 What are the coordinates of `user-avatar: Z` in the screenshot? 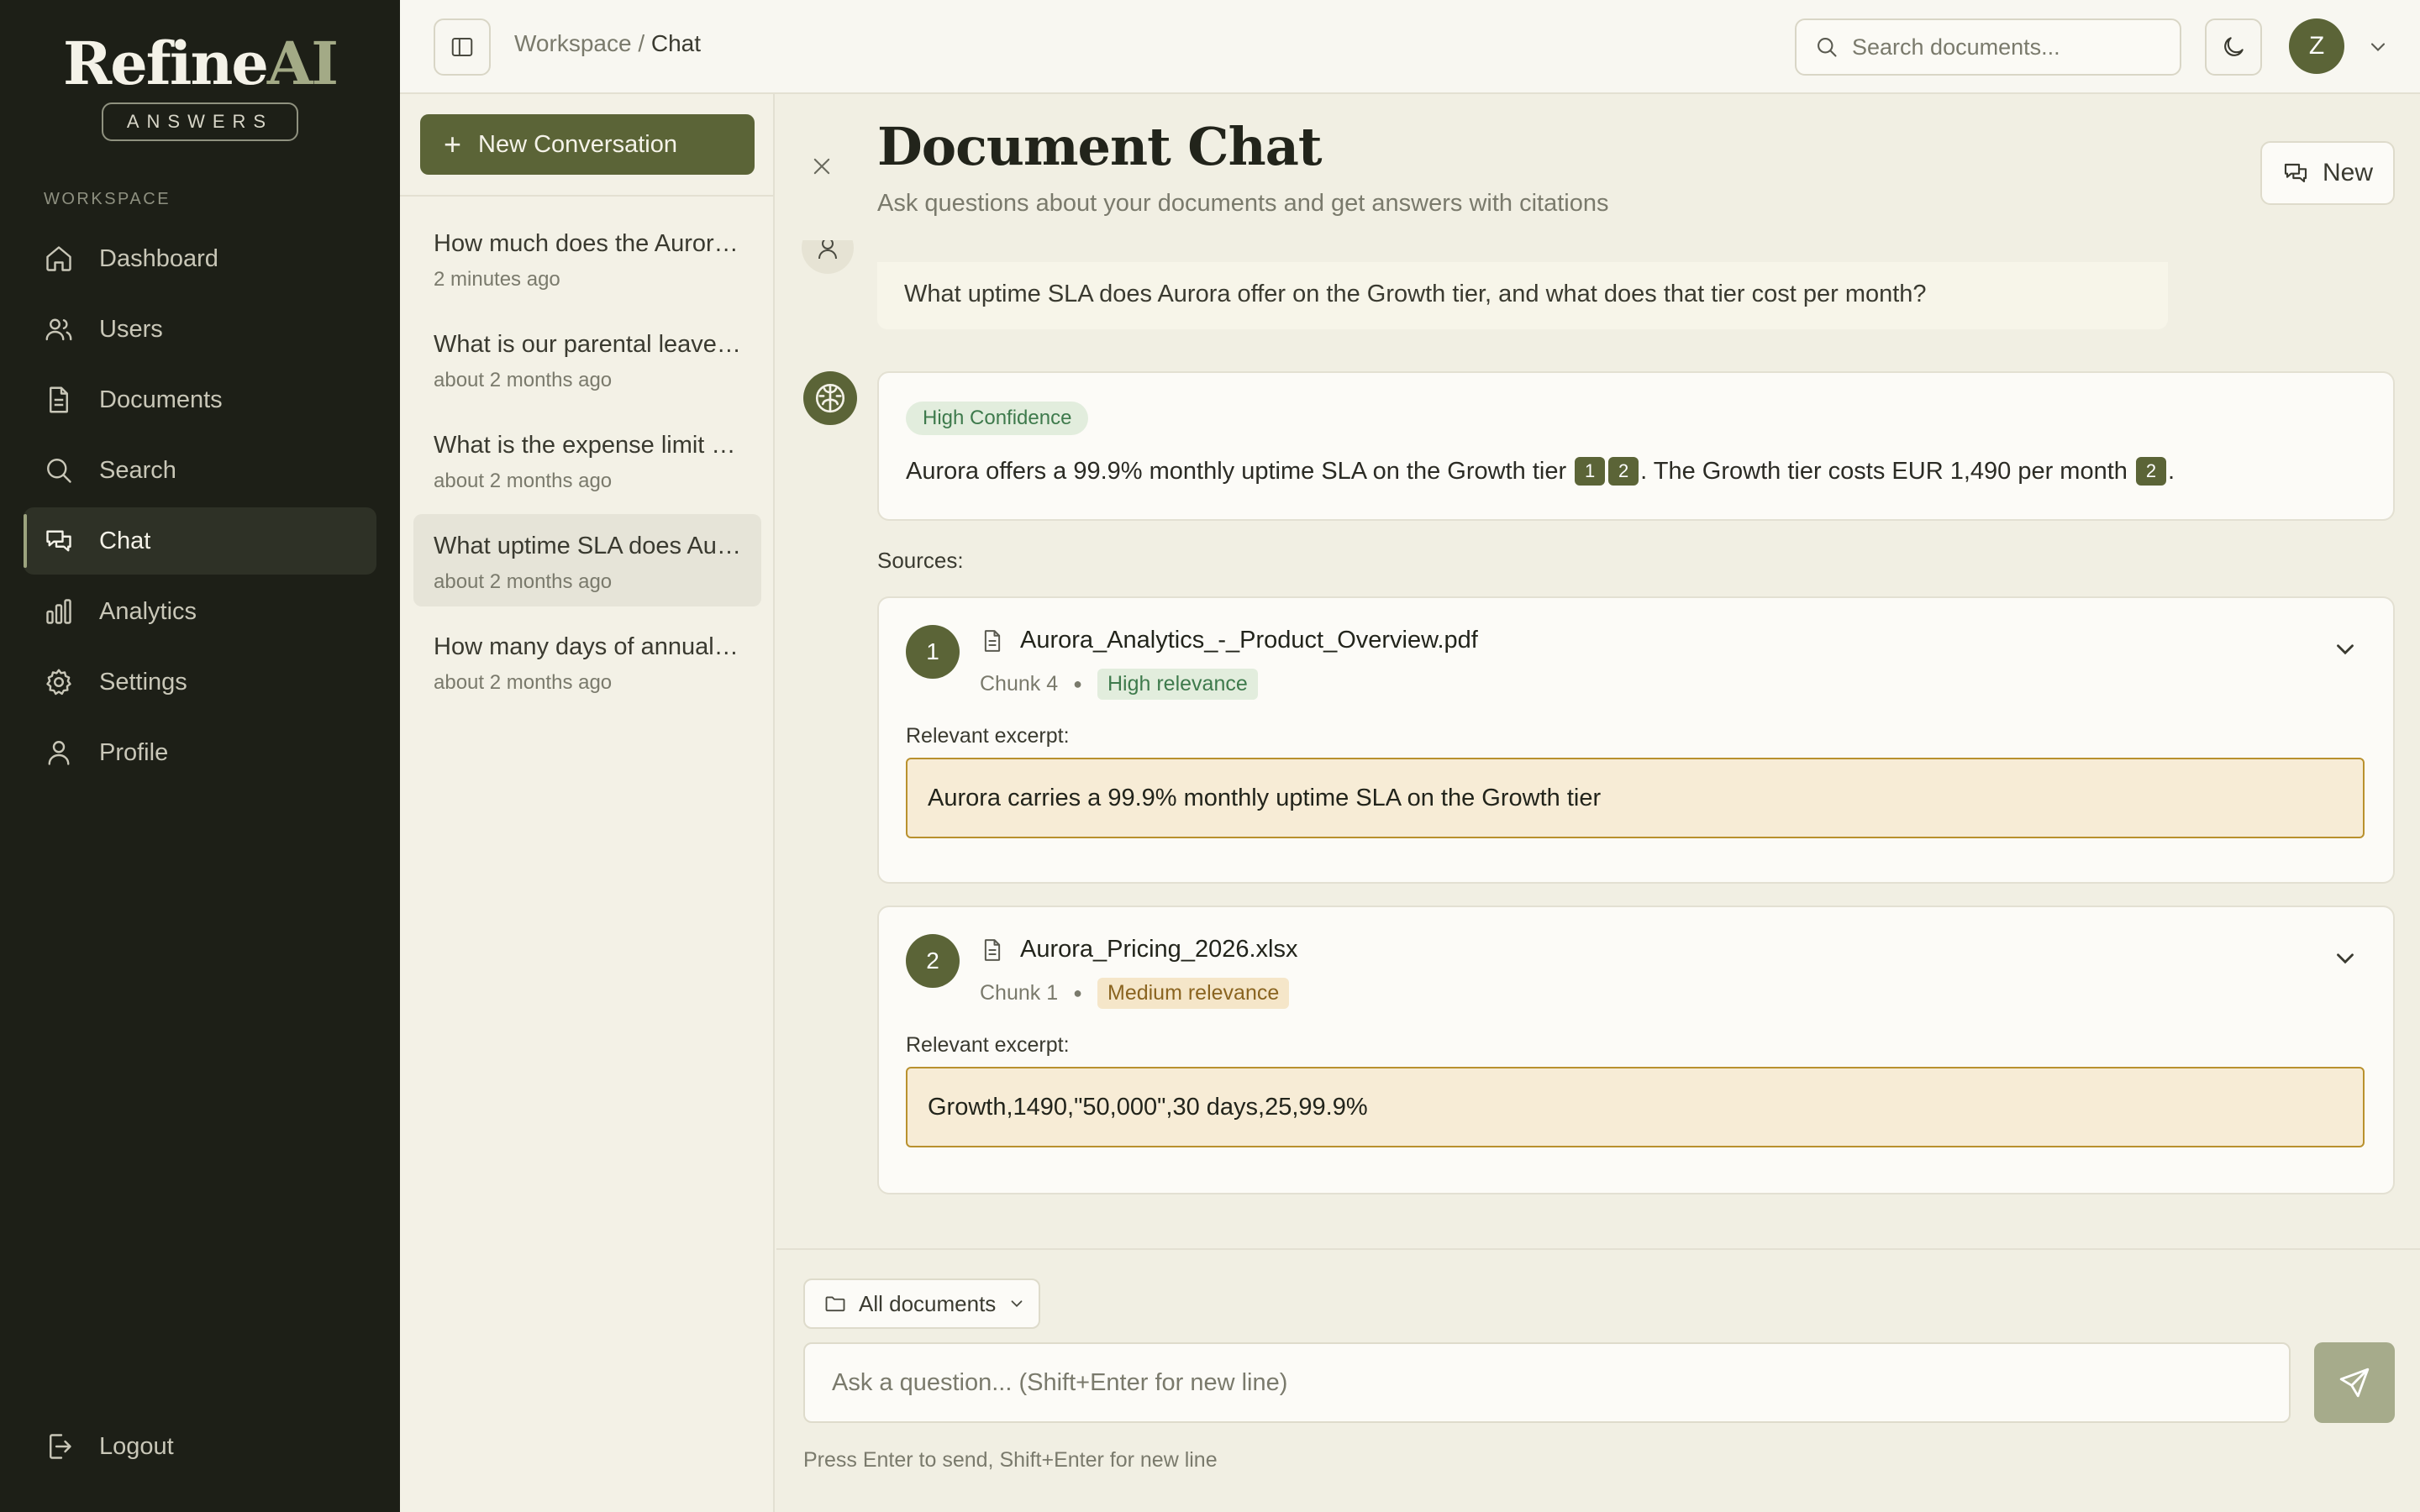 It's located at (2316, 46).